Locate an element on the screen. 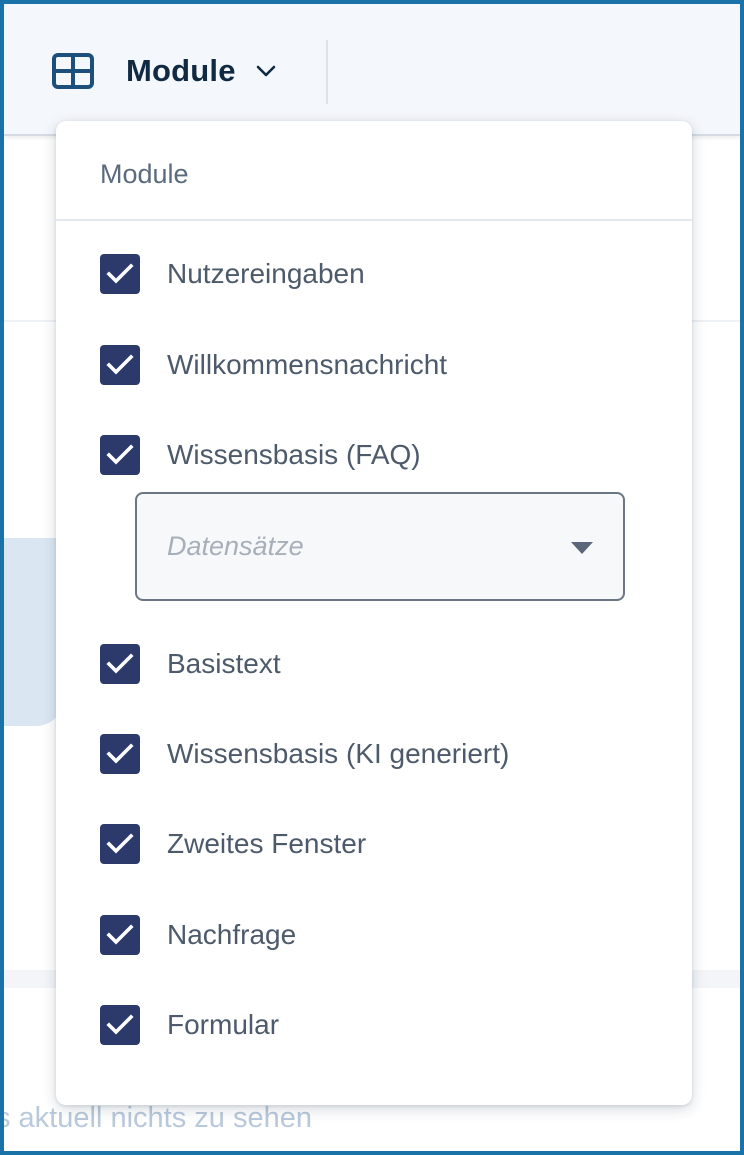 The image size is (744, 1155). module-menu-label: Module is located at coordinates (181, 70).